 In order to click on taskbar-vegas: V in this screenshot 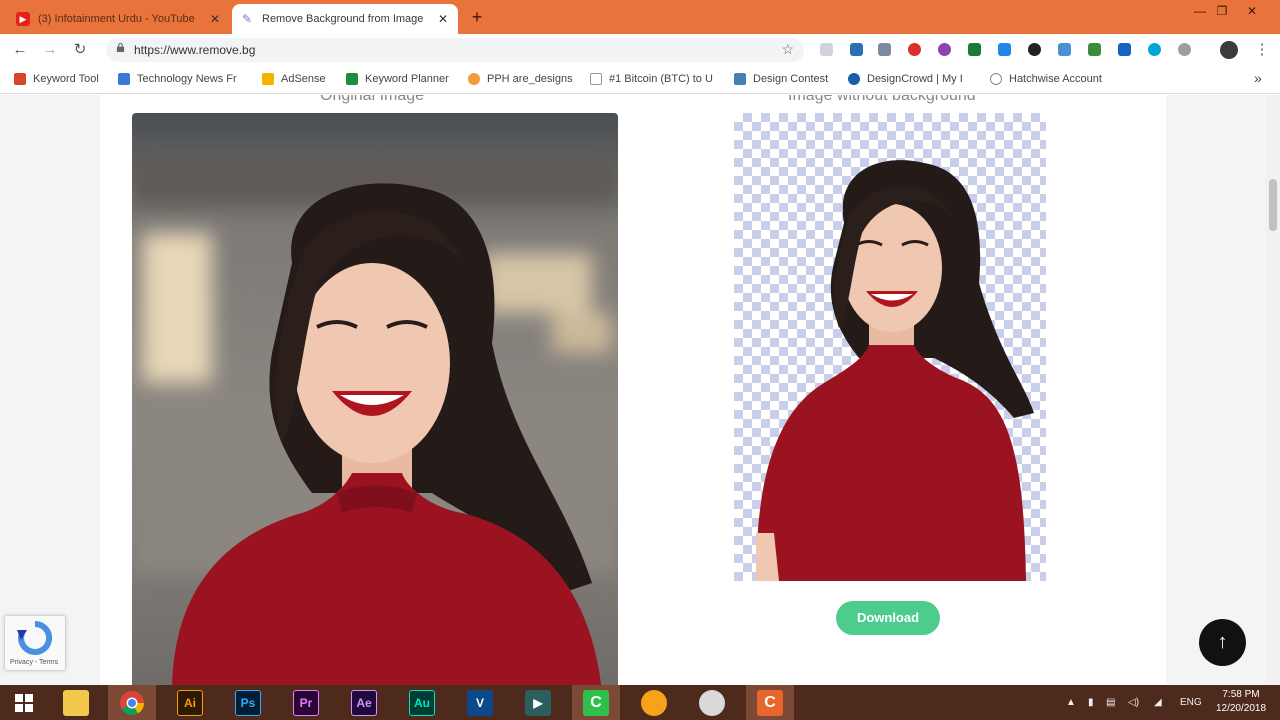, I will do `click(480, 702)`.